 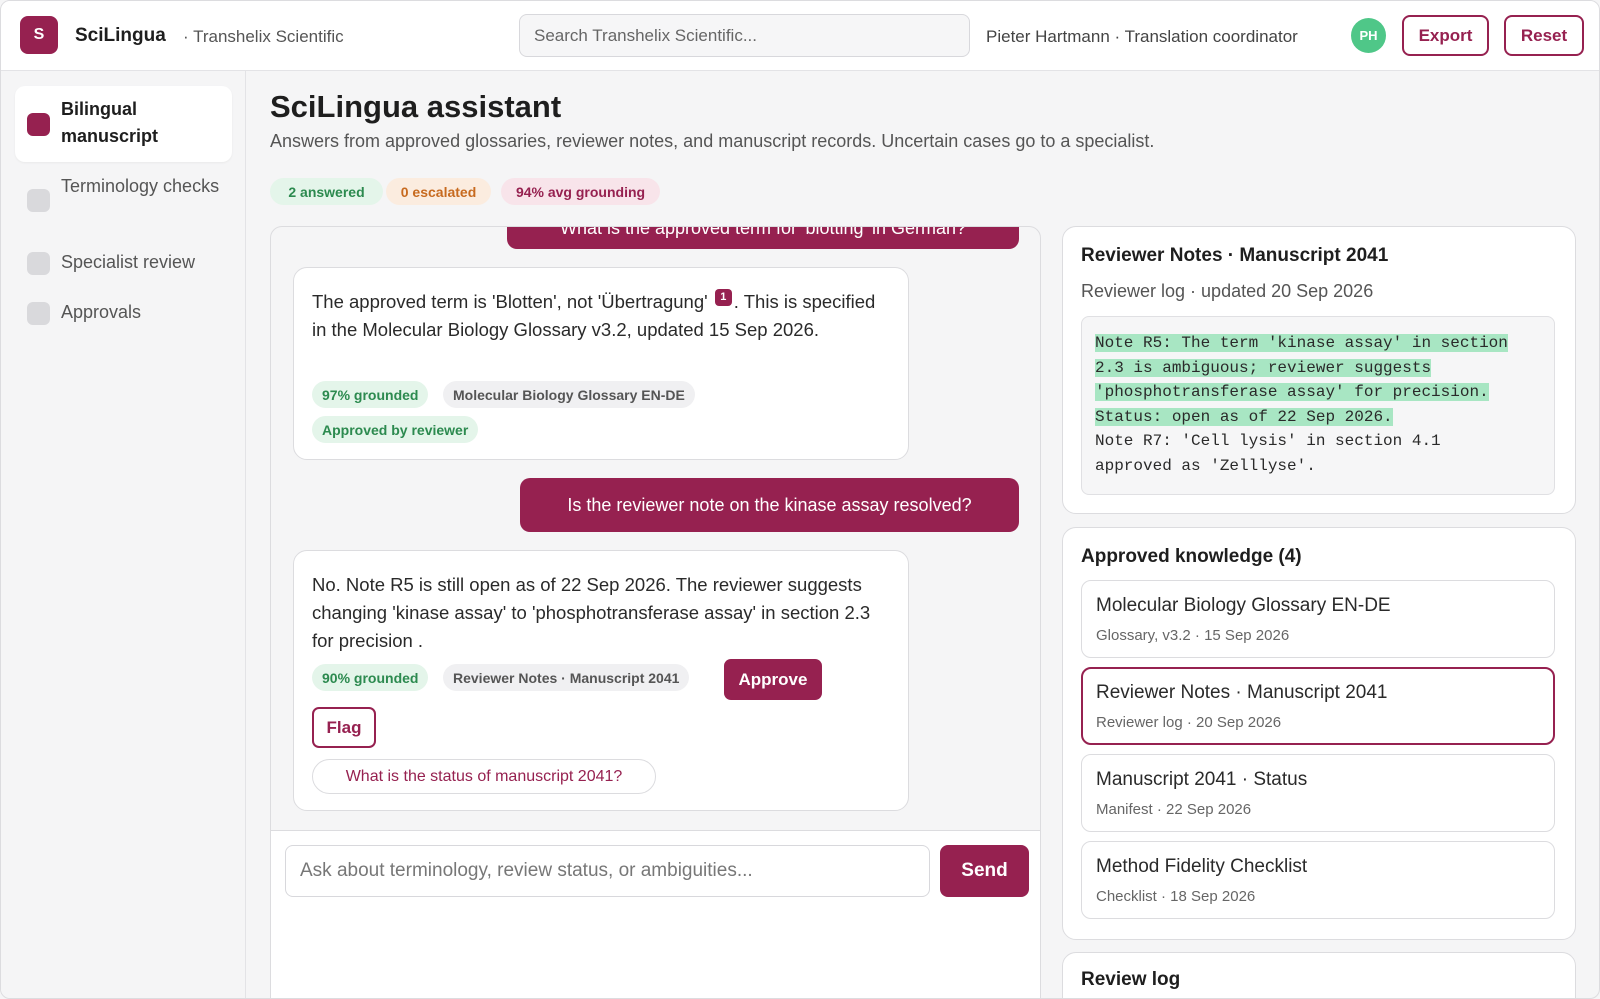 What do you see at coordinates (38, 200) in the screenshot?
I see `terminology-checks-icon` at bounding box center [38, 200].